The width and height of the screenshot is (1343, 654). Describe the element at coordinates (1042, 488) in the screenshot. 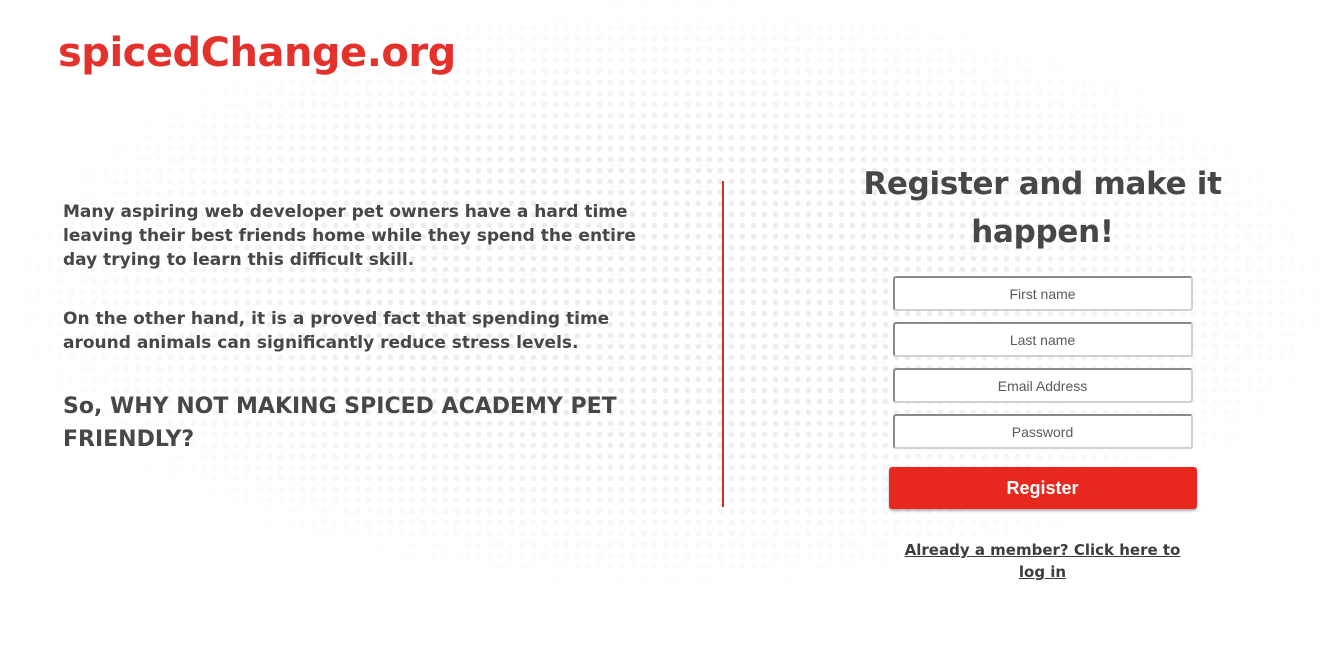

I see `register-button: Register` at that location.